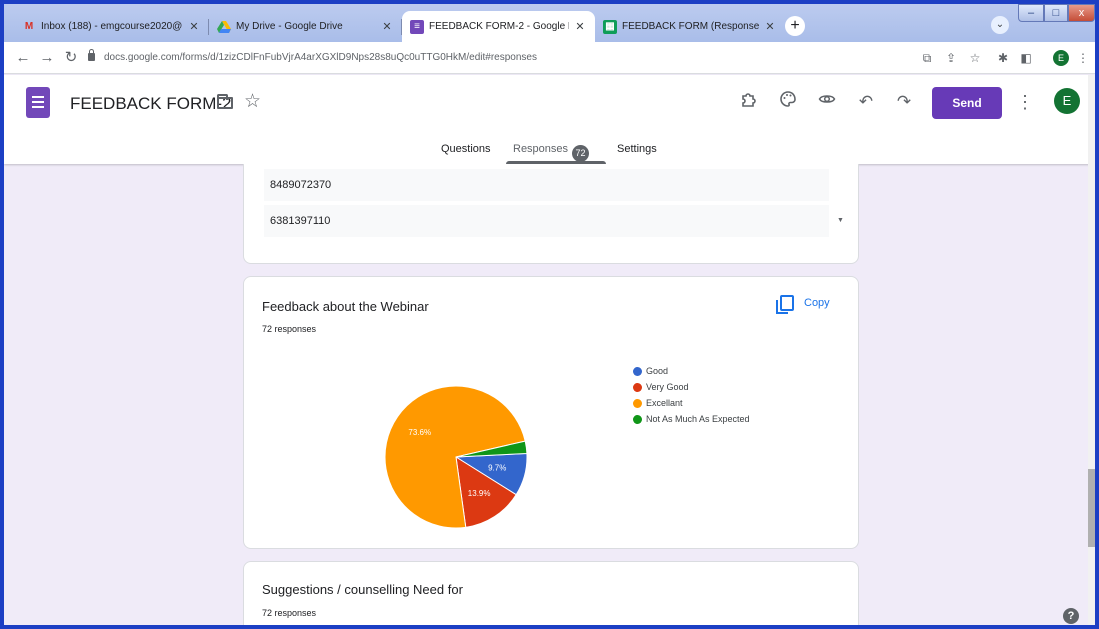 This screenshot has height=629, width=1099. I want to click on legend-label: Very Good, so click(667, 387).